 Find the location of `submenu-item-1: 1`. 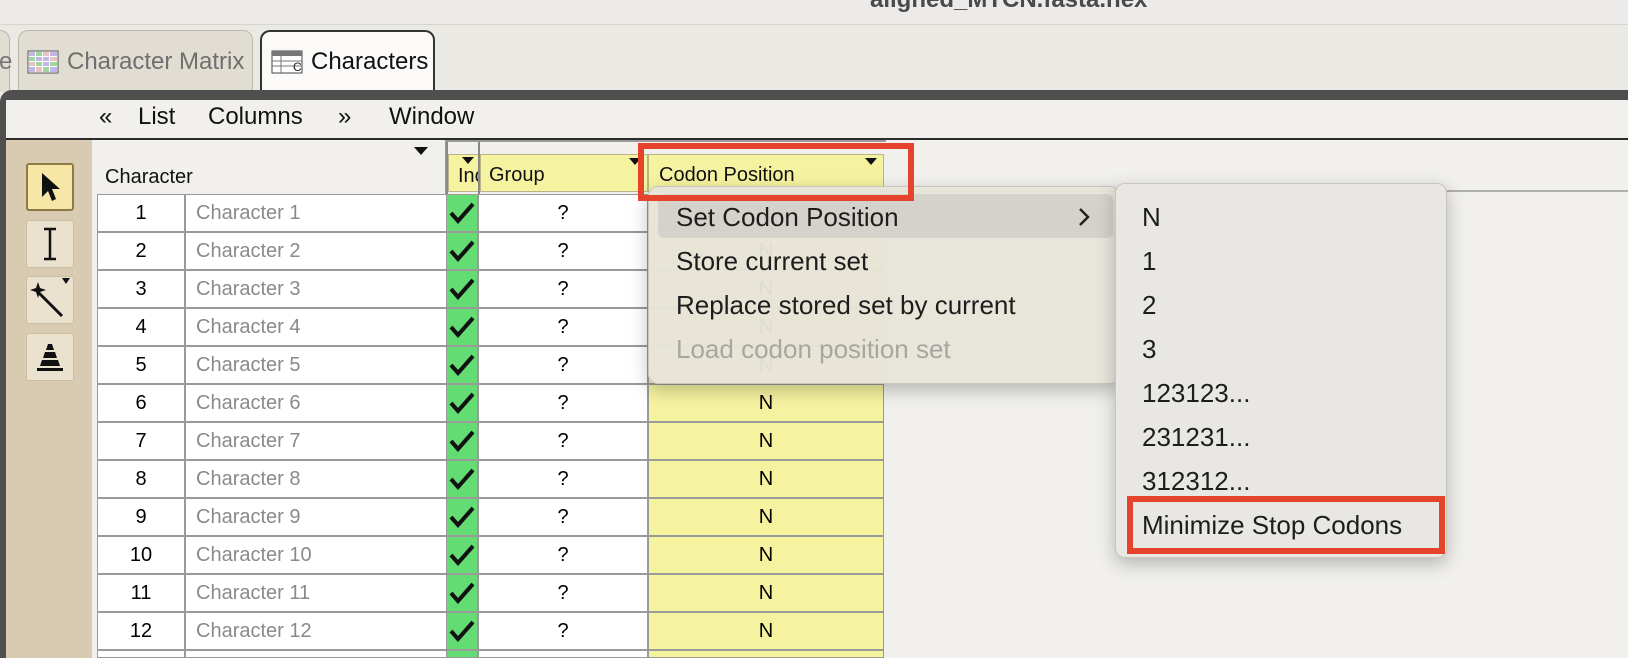

submenu-item-1: 1 is located at coordinates (1149, 261).